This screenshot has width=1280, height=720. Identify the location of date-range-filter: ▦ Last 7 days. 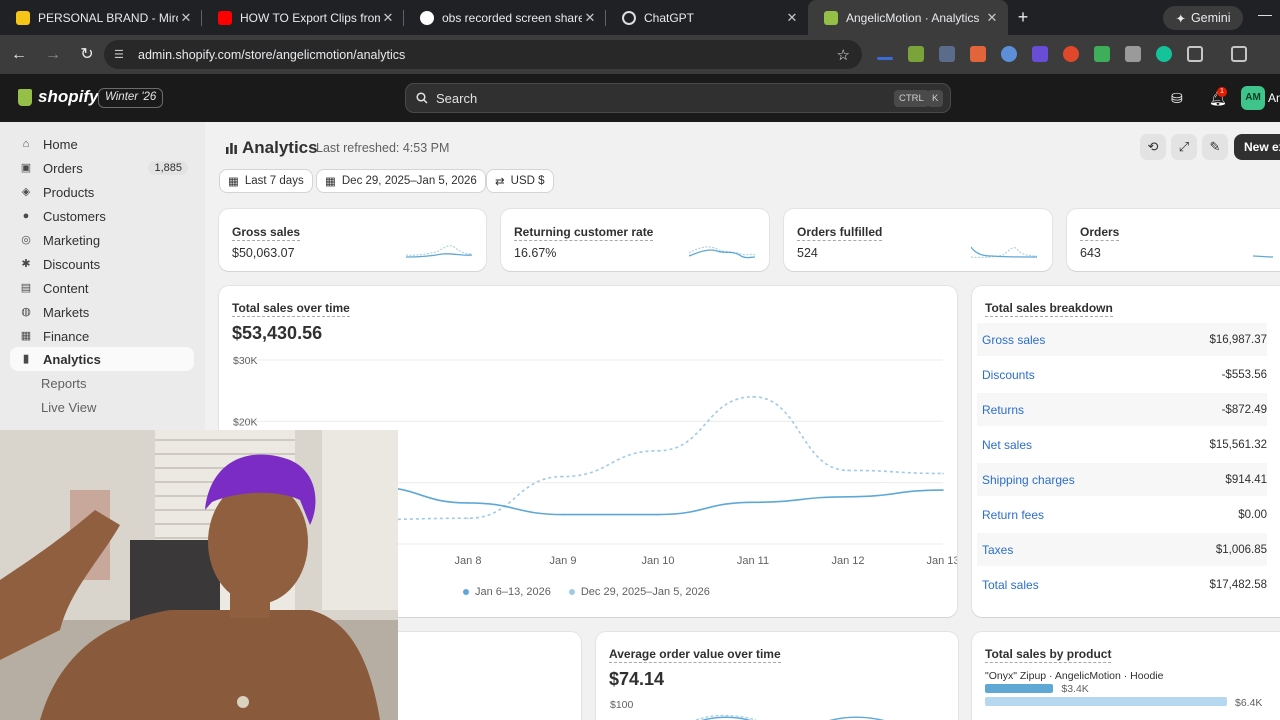
(266, 181).